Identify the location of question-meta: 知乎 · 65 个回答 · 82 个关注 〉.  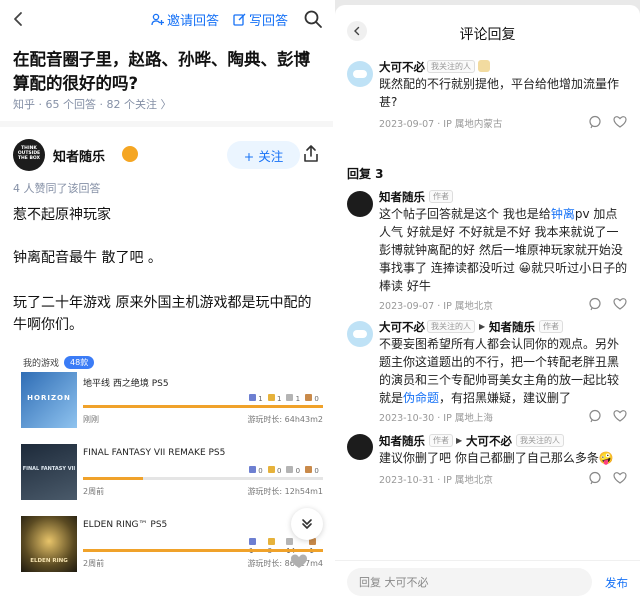
(92, 104).